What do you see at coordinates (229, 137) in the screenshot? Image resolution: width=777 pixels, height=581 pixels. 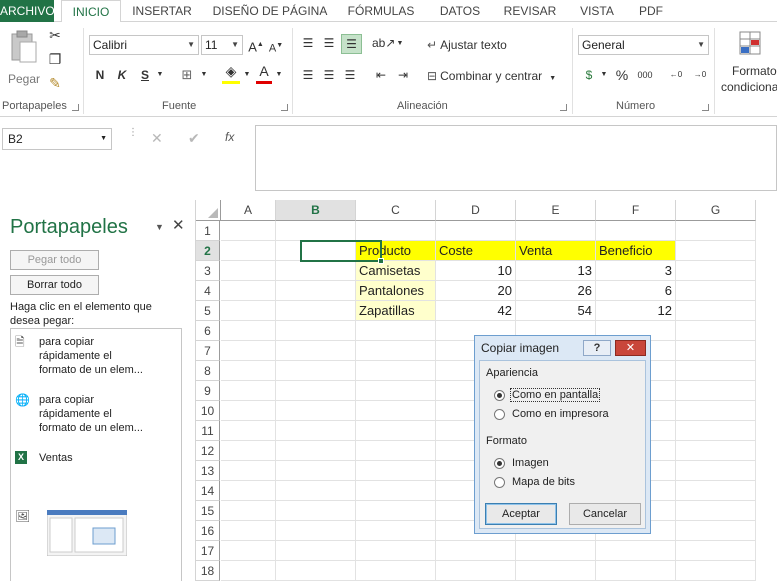 I see `insert-function-icon: fx` at bounding box center [229, 137].